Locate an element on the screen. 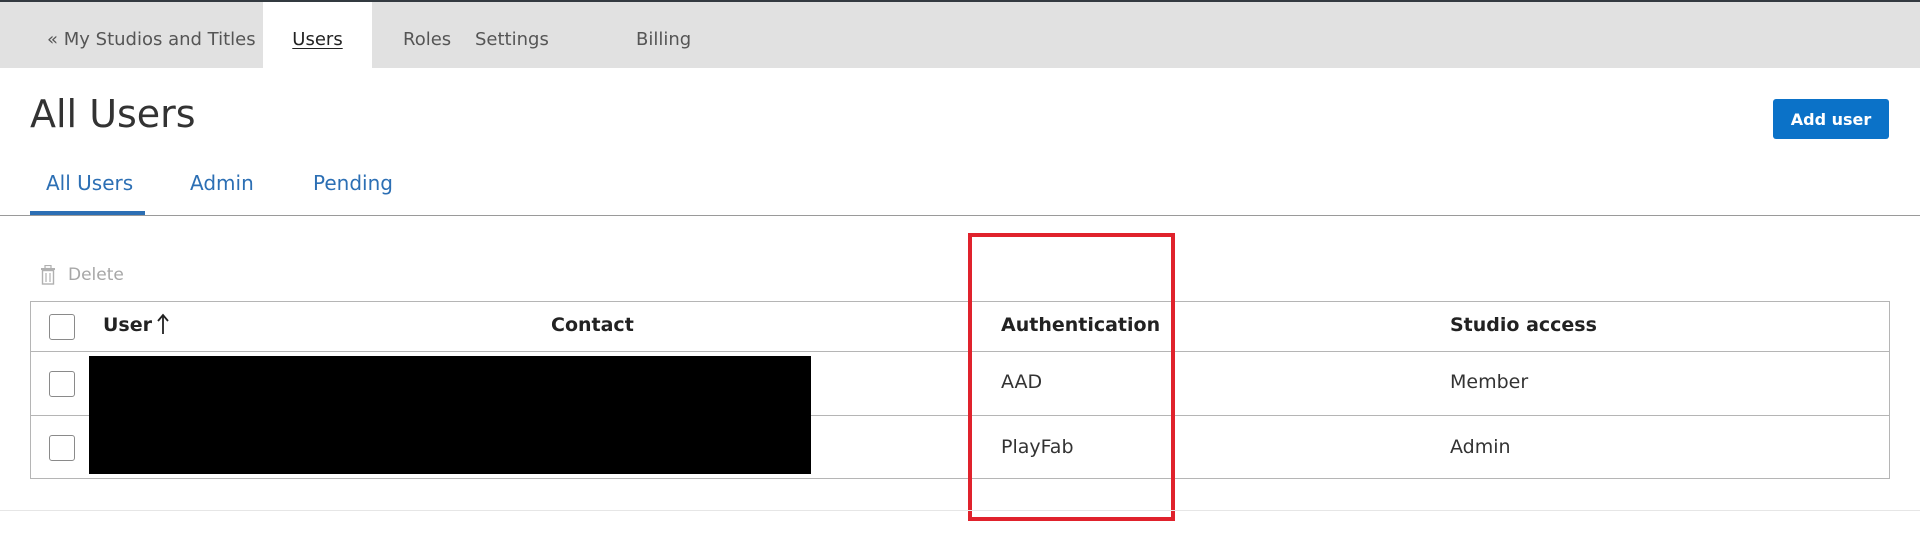 The height and width of the screenshot is (533, 1920). subtabs-divider is located at coordinates (960, 215).